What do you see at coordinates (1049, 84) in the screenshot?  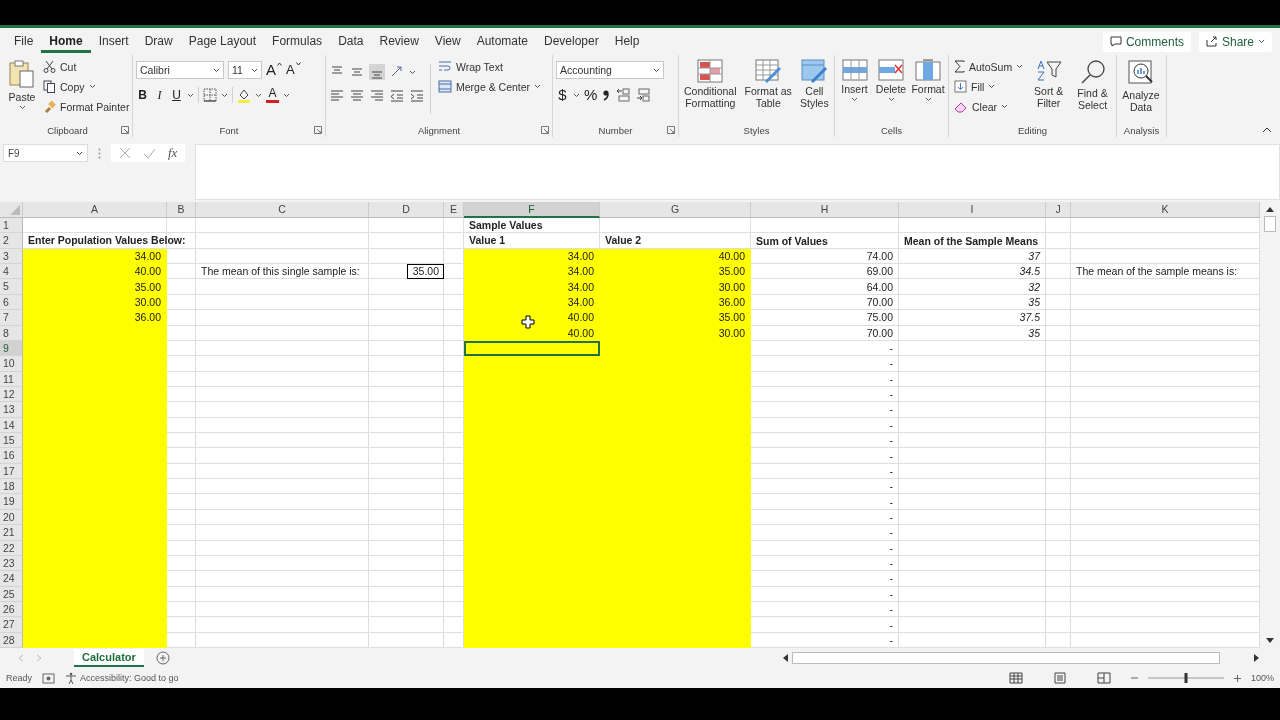 I see `sort-filter-button: Sort & Filter` at bounding box center [1049, 84].